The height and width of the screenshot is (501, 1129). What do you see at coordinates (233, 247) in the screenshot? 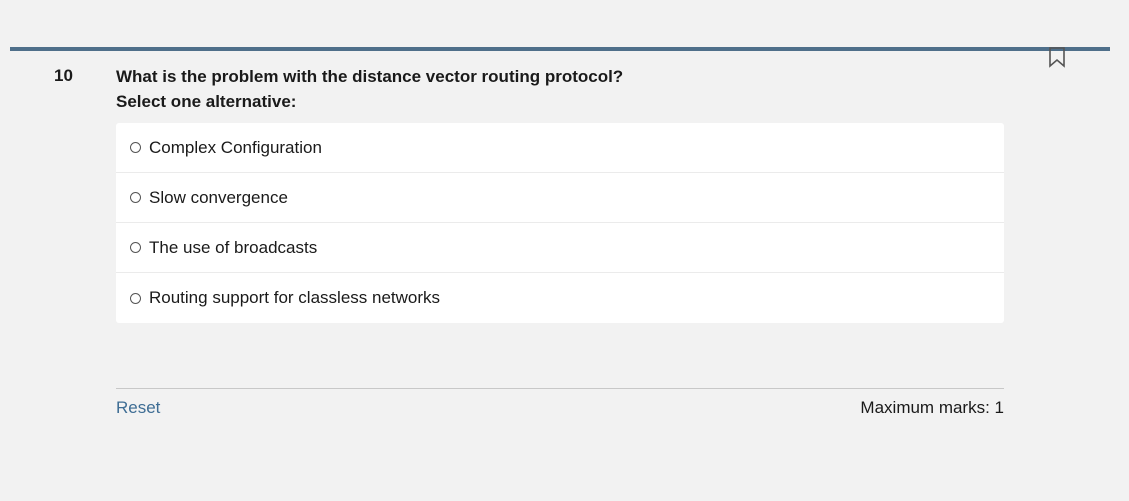
I see `option-label: The use of broadcasts` at bounding box center [233, 247].